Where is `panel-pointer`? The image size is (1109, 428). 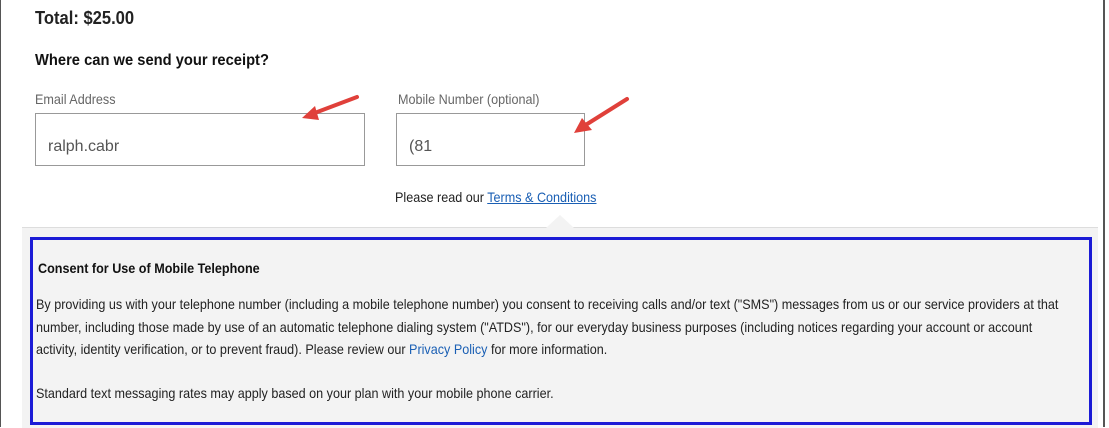
panel-pointer is located at coordinates (560, 221).